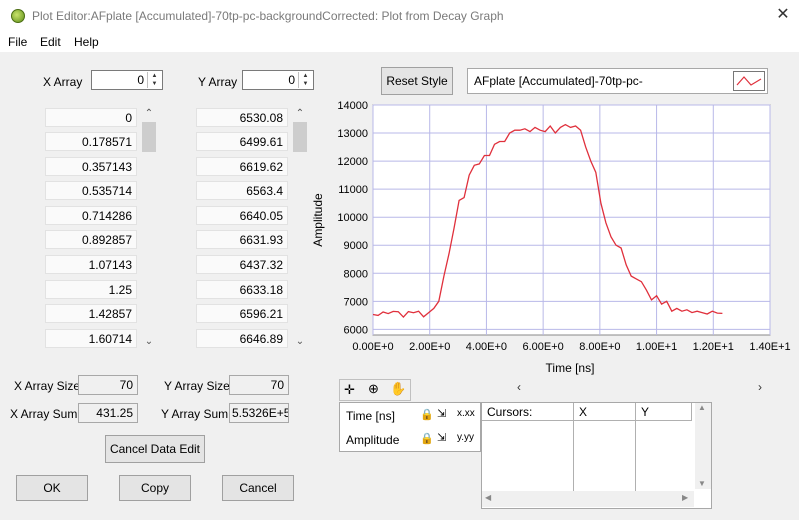 The image size is (799, 520). Describe the element at coordinates (398, 389) in the screenshot. I see `pan-hand-icon: ✋` at that location.